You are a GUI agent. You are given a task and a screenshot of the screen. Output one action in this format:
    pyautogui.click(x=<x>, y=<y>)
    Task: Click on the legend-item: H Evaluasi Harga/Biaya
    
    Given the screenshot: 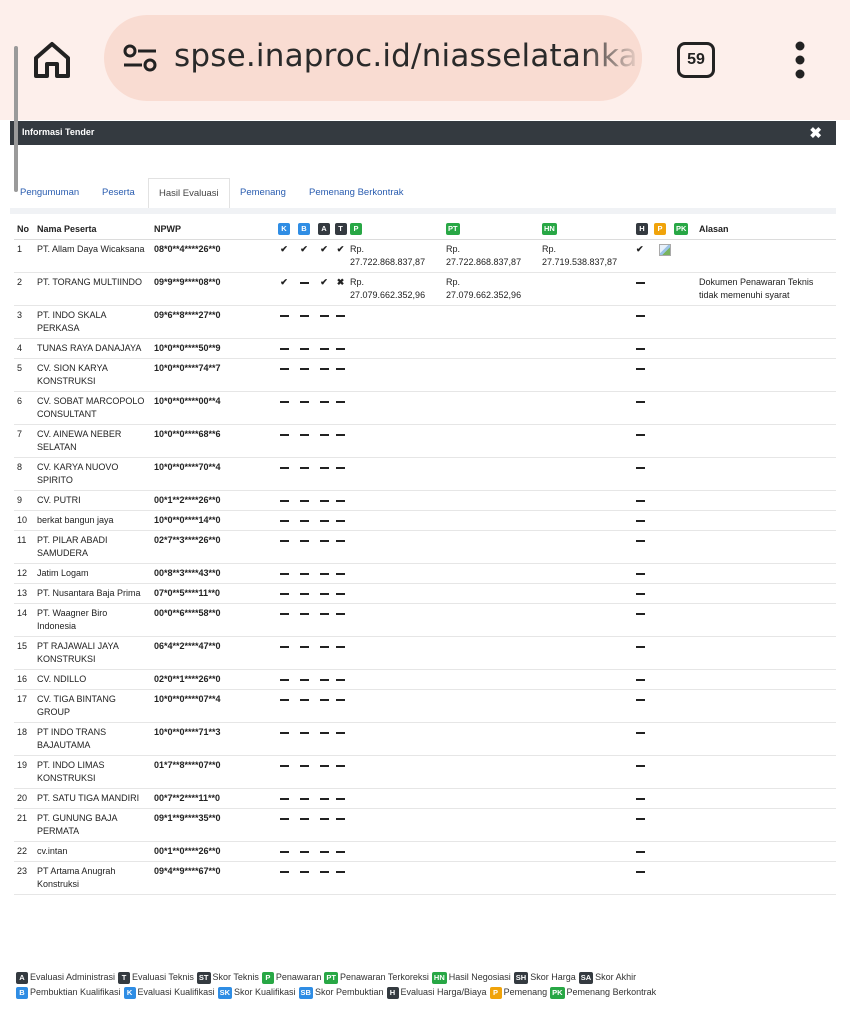 What is the action you would take?
    pyautogui.click(x=436, y=992)
    